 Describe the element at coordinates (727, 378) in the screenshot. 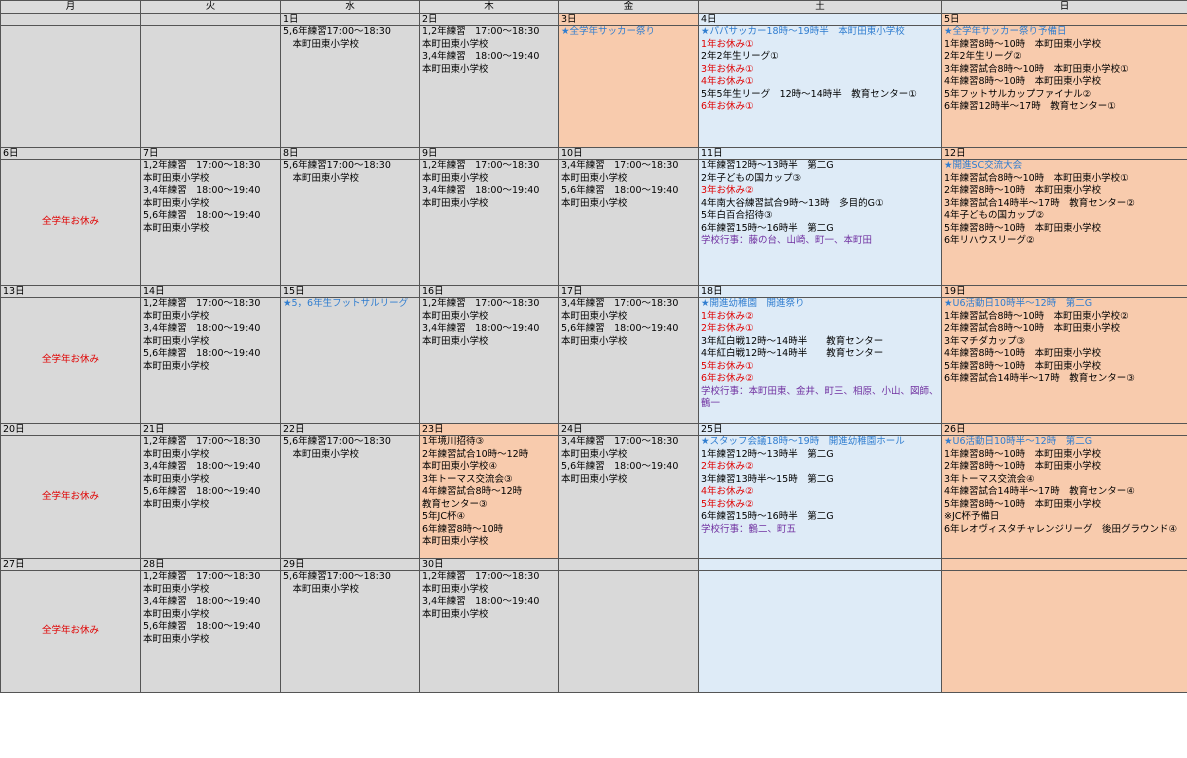

I see `event-line: 6年お休み②` at that location.